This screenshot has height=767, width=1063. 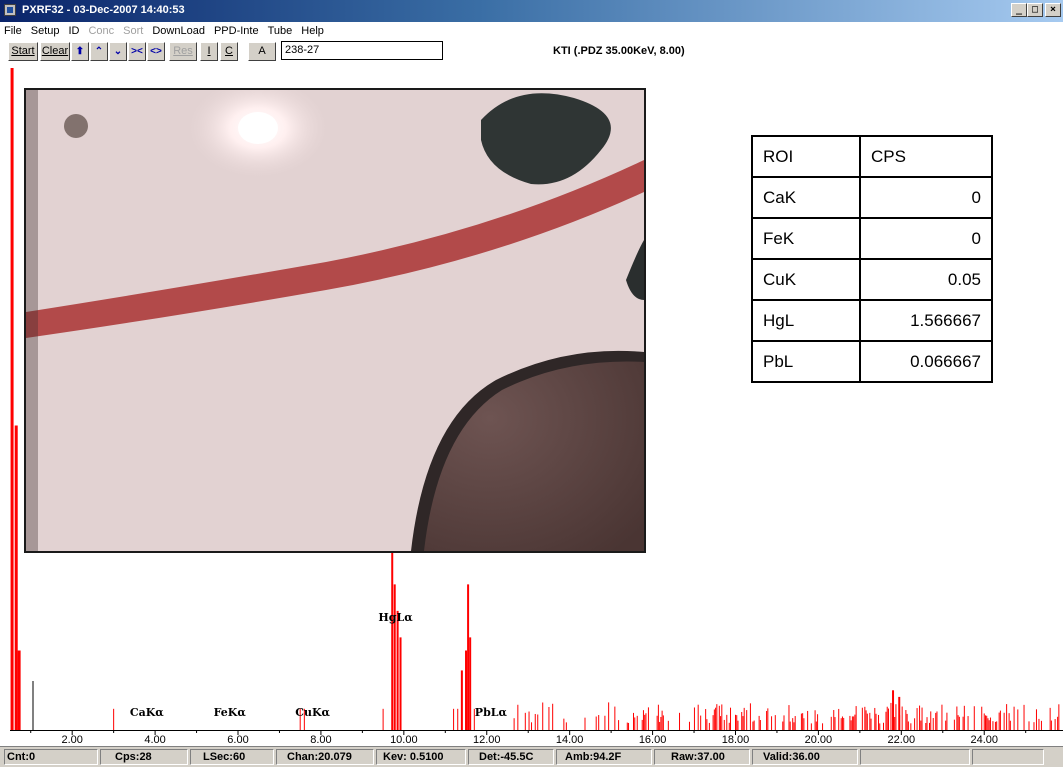 I want to click on status-cnt: Cnt:0, so click(x=51, y=757).